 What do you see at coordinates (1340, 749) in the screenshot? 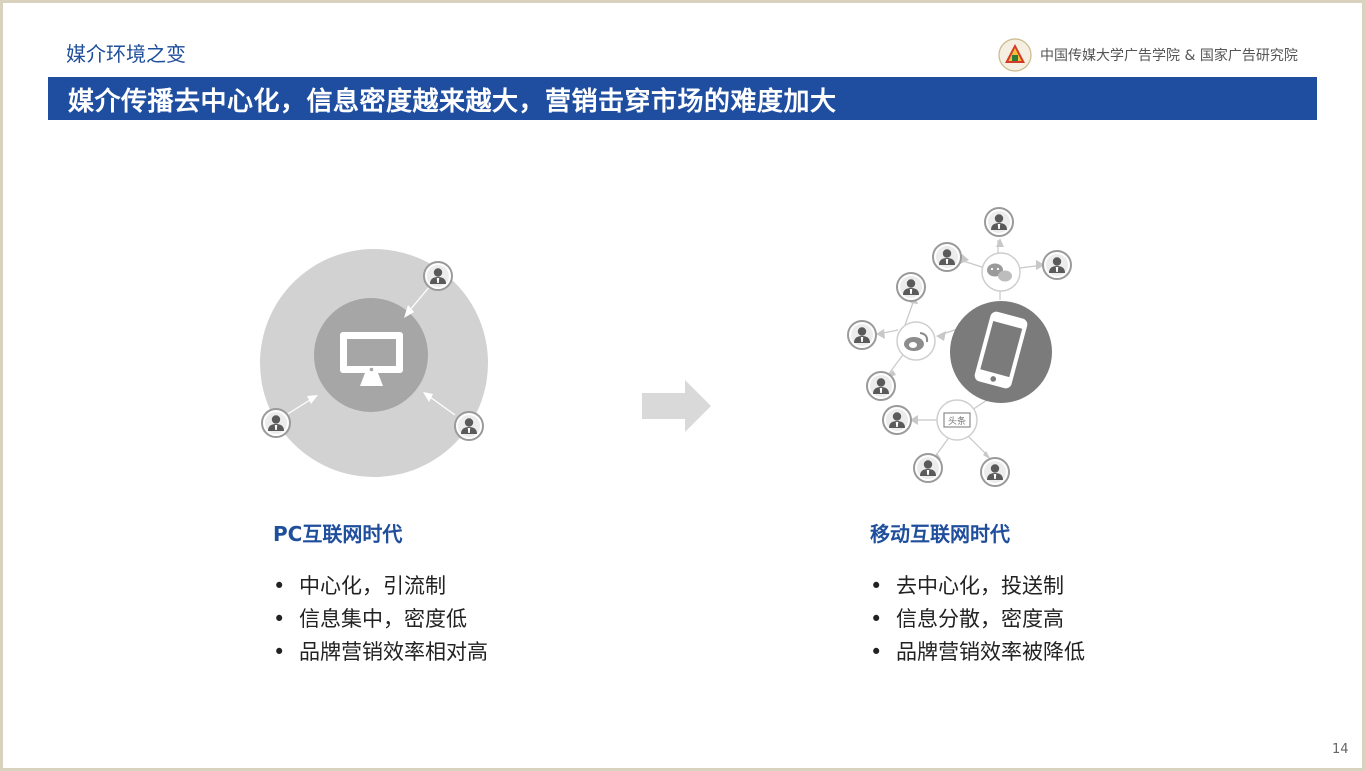
I see `page-number: 14` at bounding box center [1340, 749].